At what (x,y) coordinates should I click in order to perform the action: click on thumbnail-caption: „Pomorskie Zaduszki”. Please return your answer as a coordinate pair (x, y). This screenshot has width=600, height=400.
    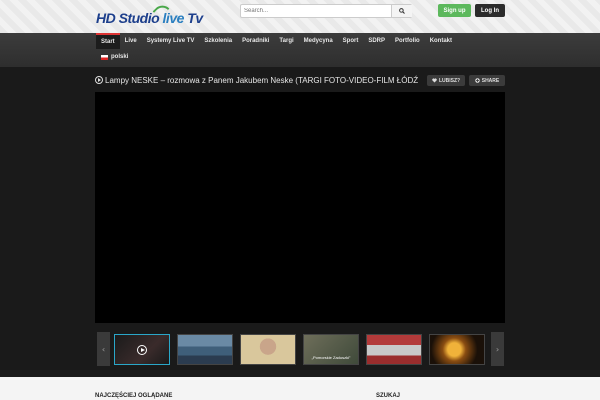
    Looking at the image, I should click on (331, 357).